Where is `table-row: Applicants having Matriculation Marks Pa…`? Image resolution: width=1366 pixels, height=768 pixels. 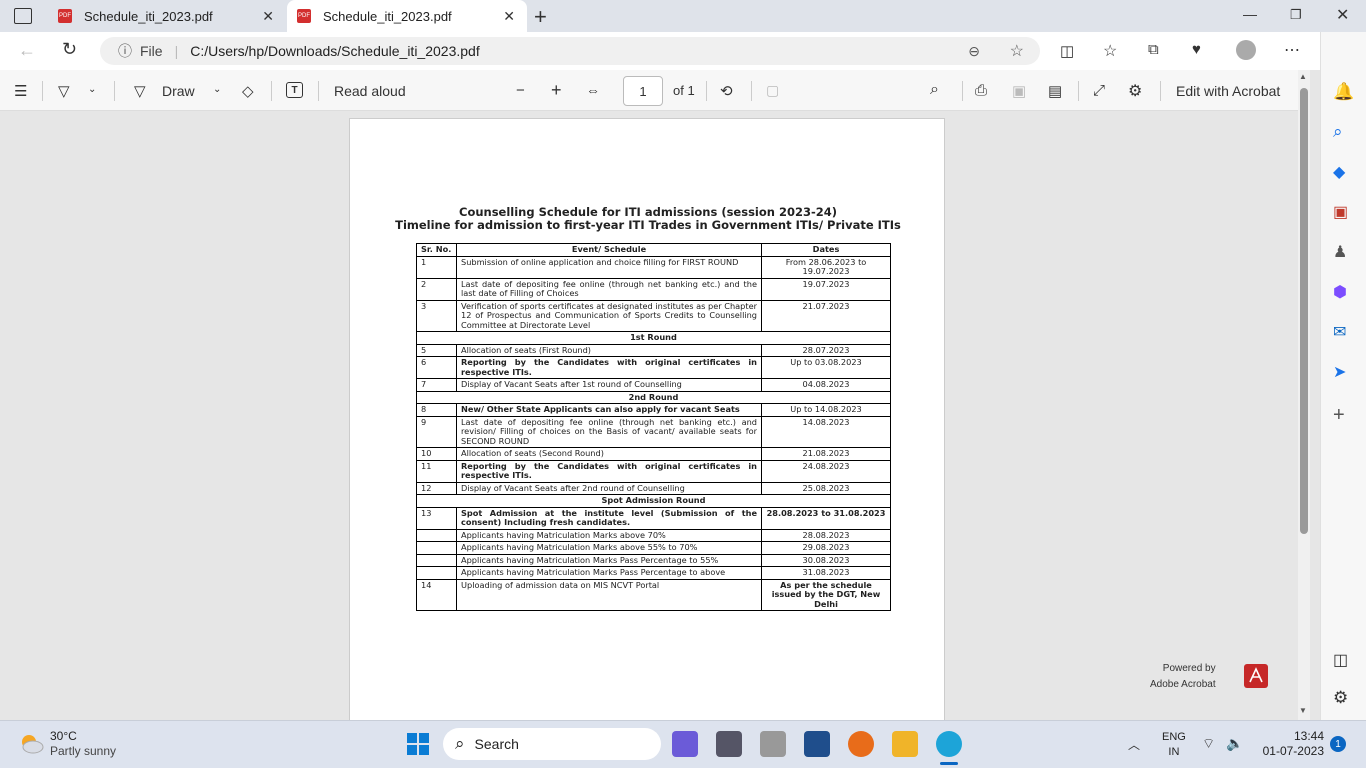 table-row: Applicants having Matriculation Marks Pa… is located at coordinates (653, 560).